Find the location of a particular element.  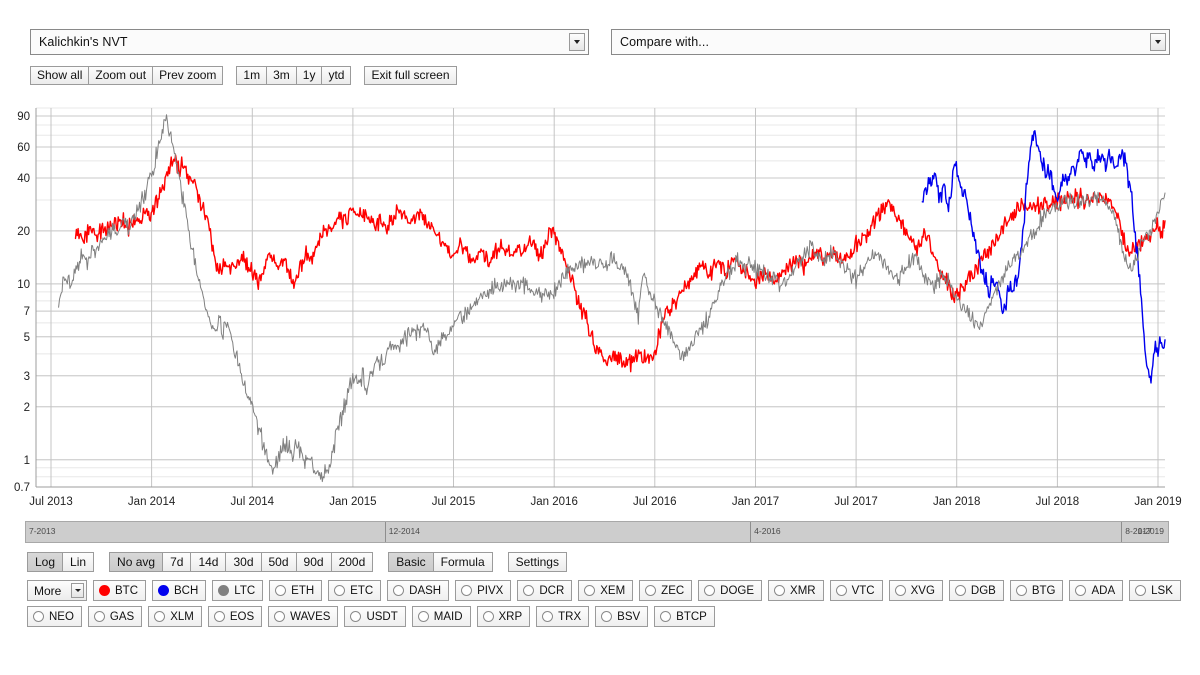

exit-full-screen-button: Exit full screen is located at coordinates (410, 75).